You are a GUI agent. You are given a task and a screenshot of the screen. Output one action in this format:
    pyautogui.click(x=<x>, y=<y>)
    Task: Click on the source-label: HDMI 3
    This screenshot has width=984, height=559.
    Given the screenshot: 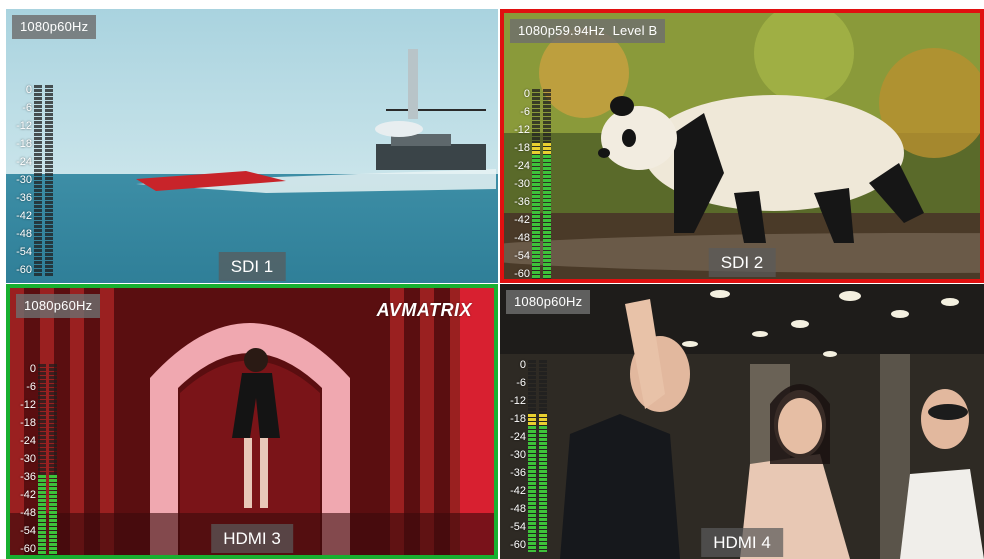 What is the action you would take?
    pyautogui.click(x=252, y=538)
    